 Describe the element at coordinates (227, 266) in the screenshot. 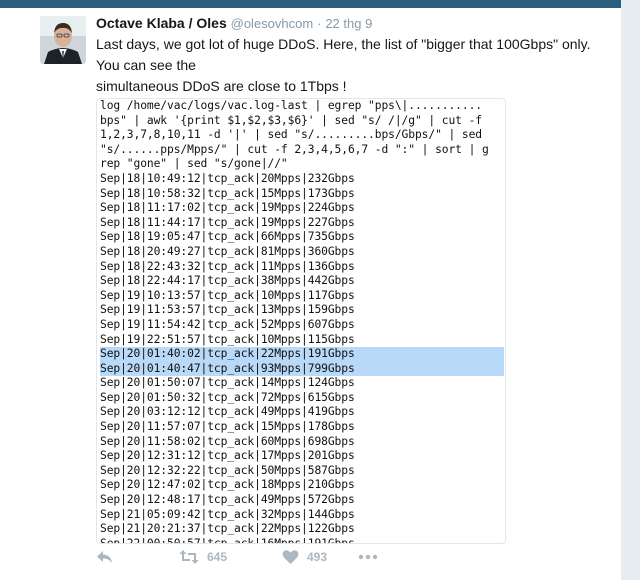

I see `terminal-line: Sep|18|22:43:32|tcp_ack|11Mpps|136Gbps` at that location.